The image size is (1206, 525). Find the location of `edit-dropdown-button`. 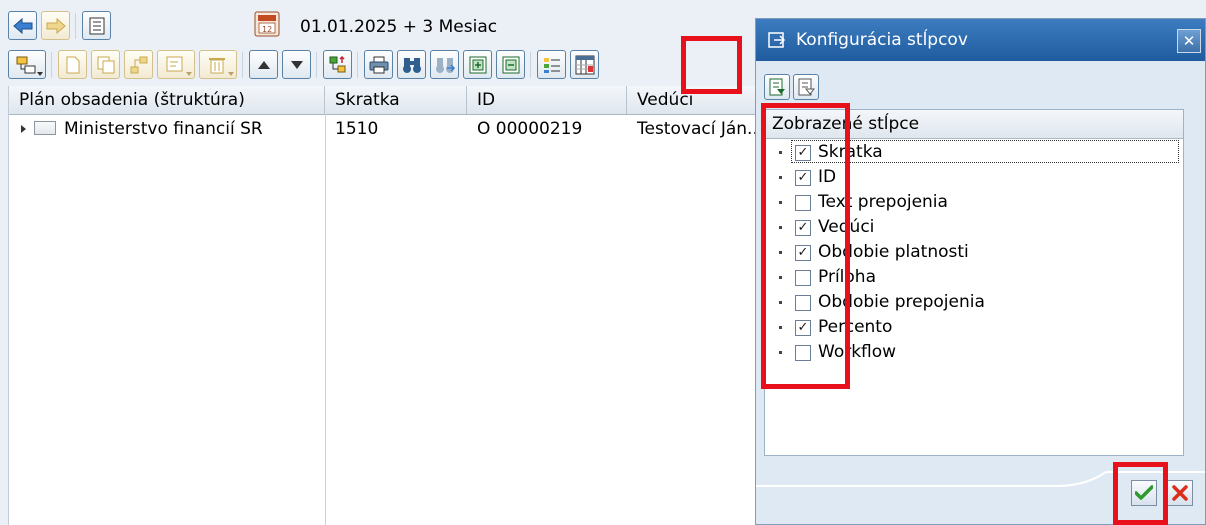

edit-dropdown-button is located at coordinates (176, 64).